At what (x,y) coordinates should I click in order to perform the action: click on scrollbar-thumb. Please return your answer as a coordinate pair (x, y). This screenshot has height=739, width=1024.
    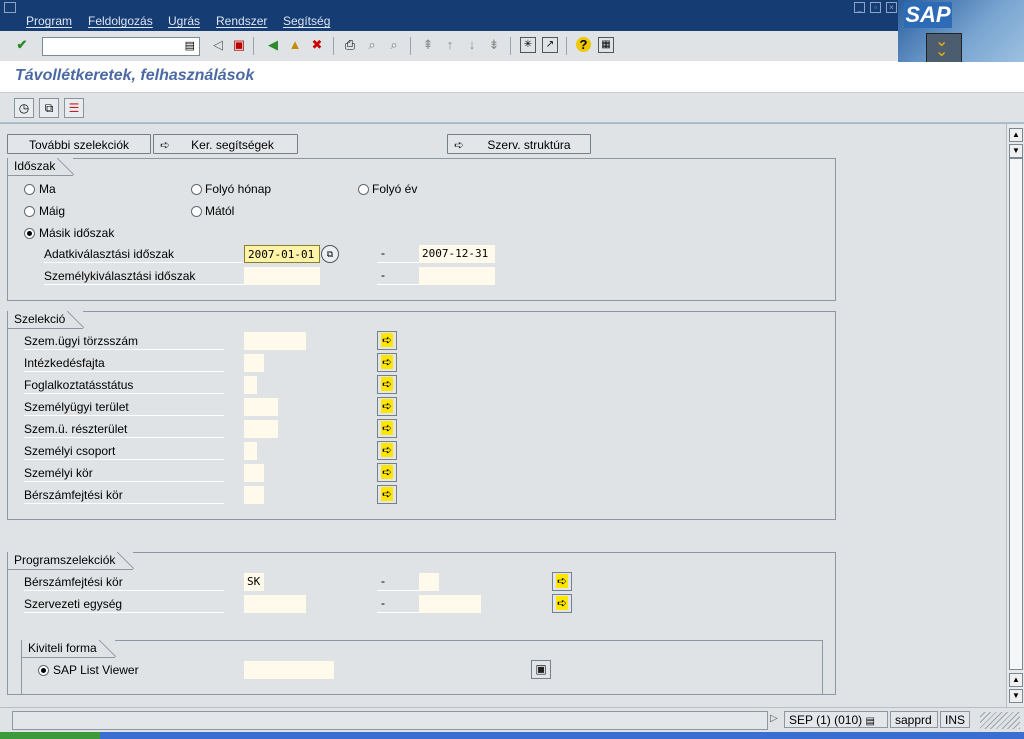
    Looking at the image, I should click on (1016, 414).